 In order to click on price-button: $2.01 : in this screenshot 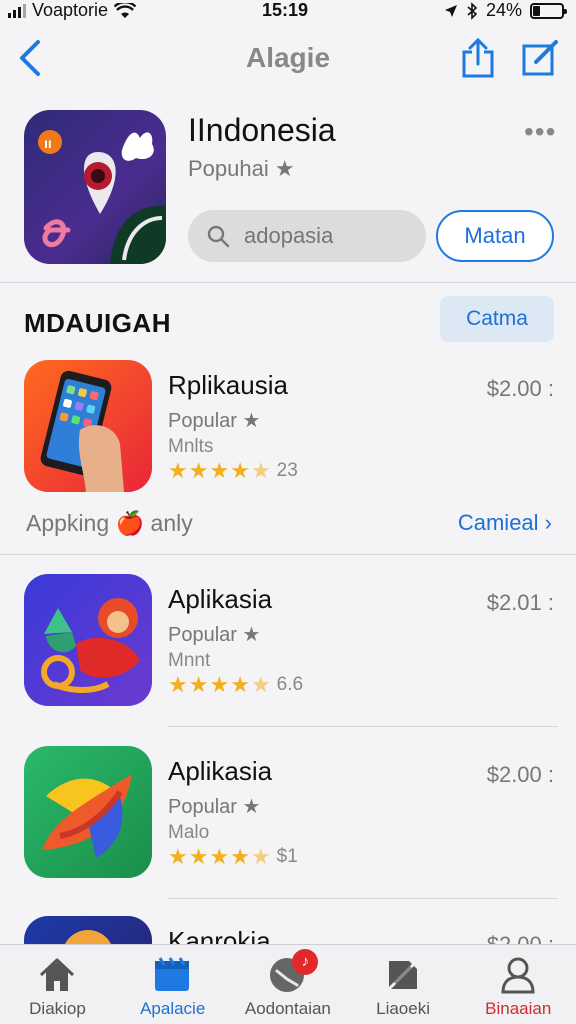, I will do `click(520, 603)`.